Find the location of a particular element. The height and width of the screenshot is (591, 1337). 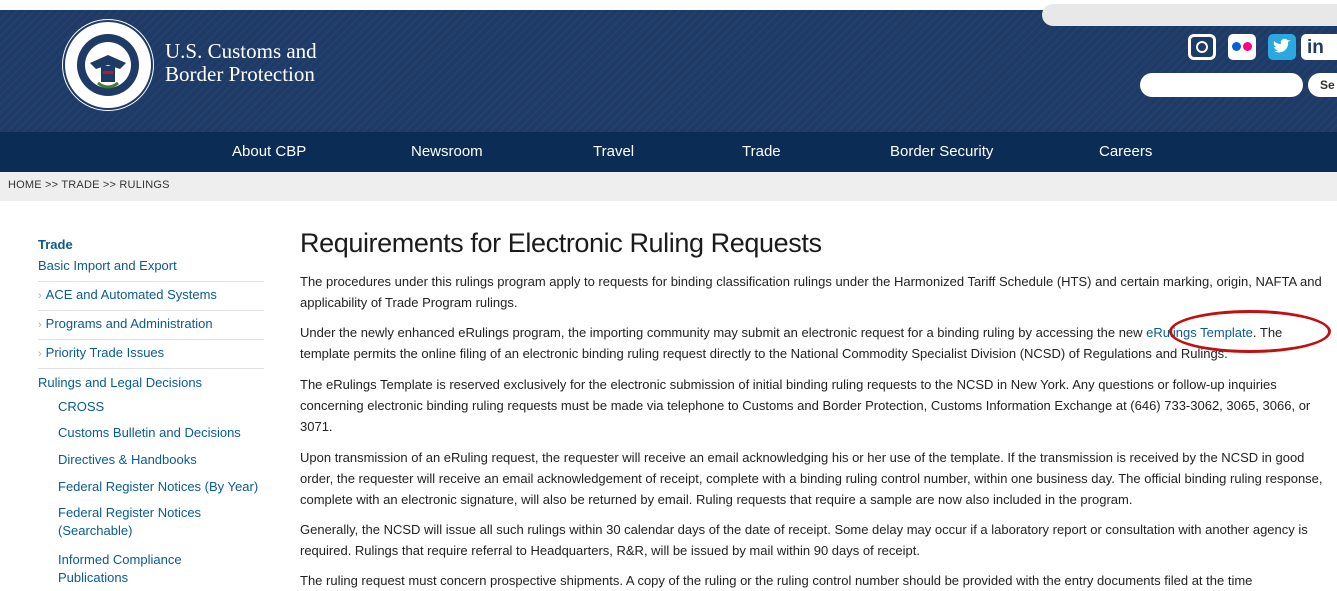

instagram-icon is located at coordinates (1202, 47).